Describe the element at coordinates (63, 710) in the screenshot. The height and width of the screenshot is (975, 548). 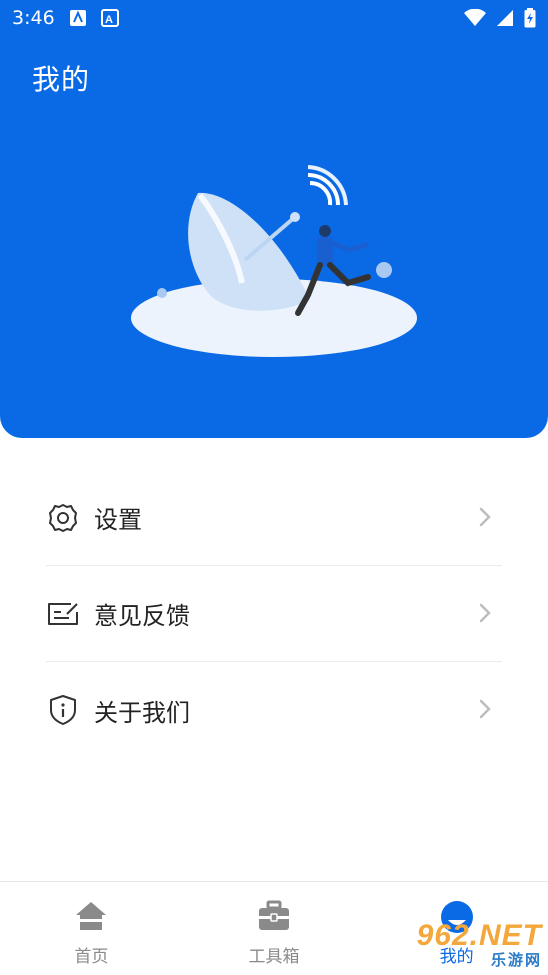
I see `shield-info-icon` at that location.